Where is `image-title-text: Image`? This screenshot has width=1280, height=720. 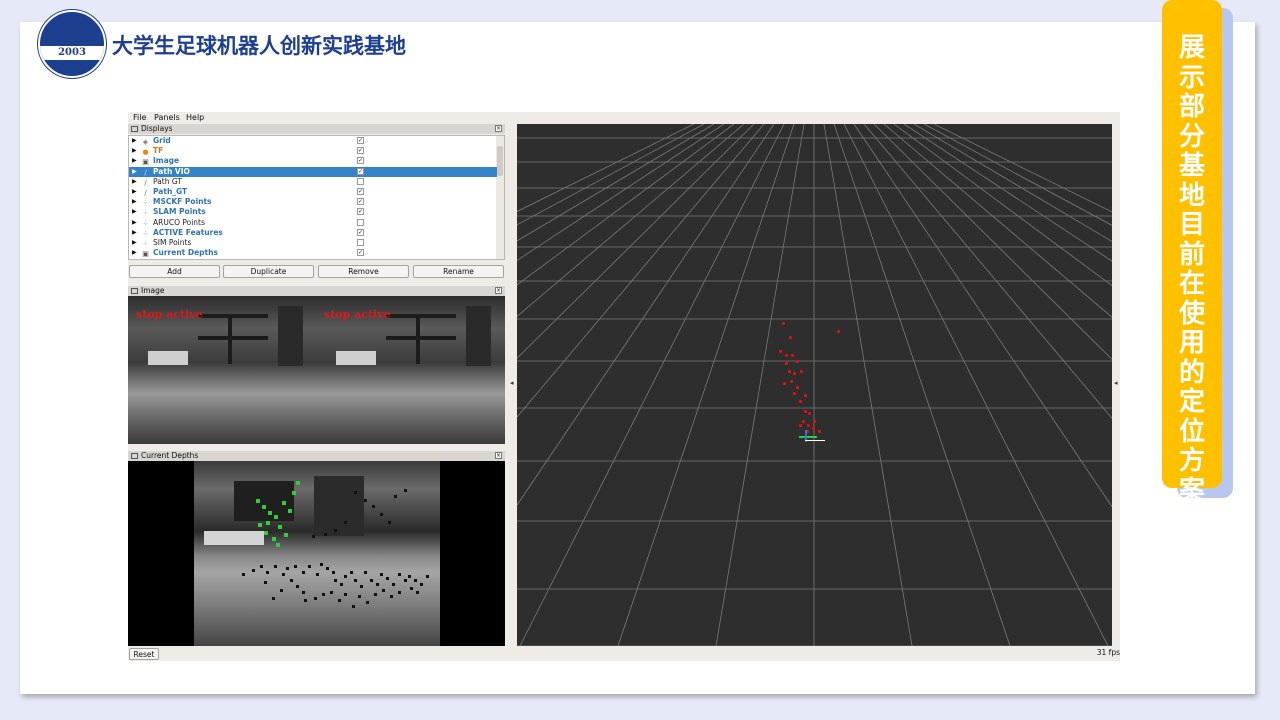 image-title-text: Image is located at coordinates (153, 290).